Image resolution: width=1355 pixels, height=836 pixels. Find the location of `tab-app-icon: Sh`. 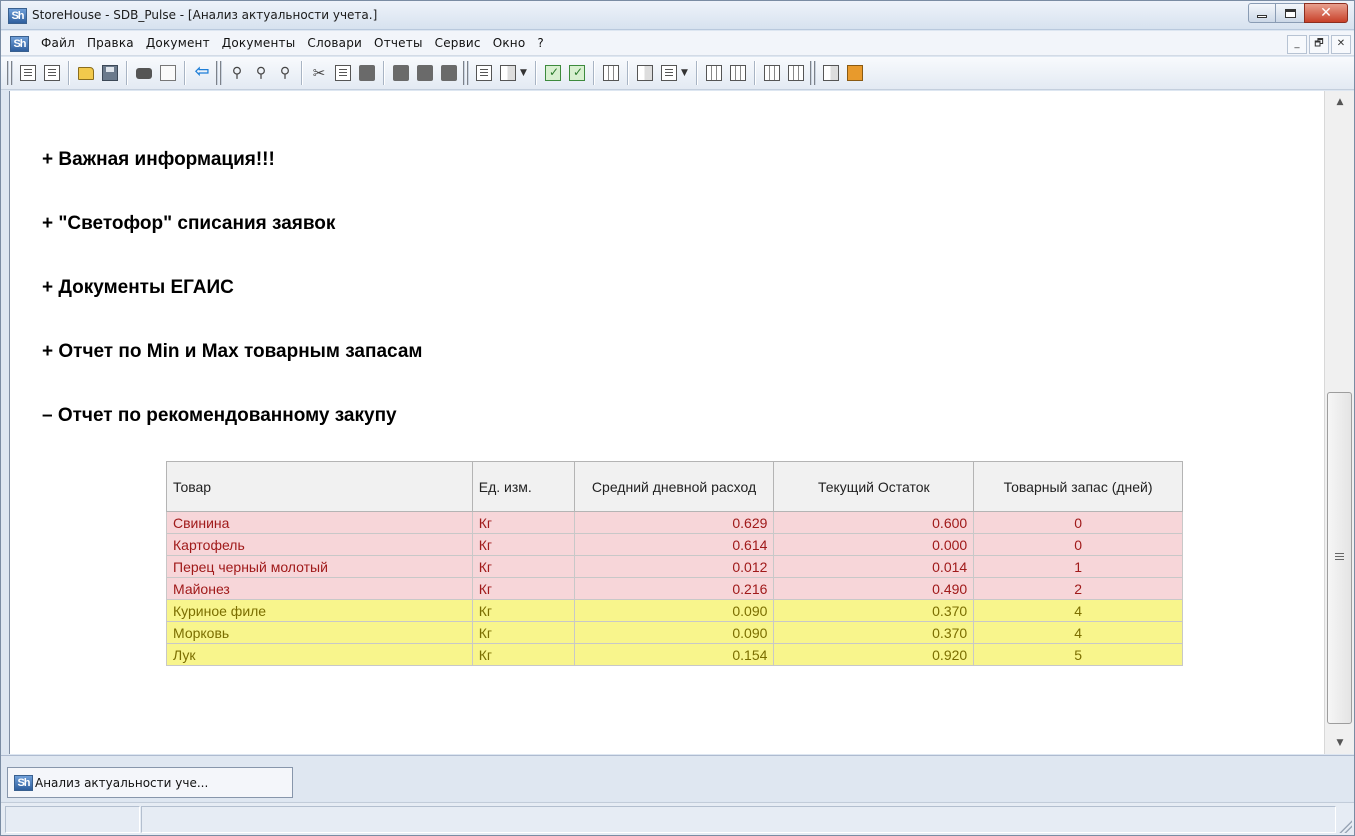

tab-app-icon: Sh is located at coordinates (23, 782).